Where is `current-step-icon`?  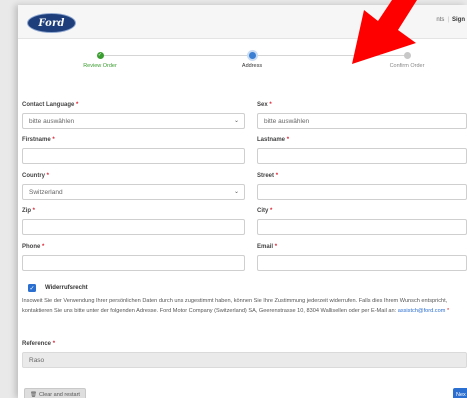 current-step-icon is located at coordinates (252, 55).